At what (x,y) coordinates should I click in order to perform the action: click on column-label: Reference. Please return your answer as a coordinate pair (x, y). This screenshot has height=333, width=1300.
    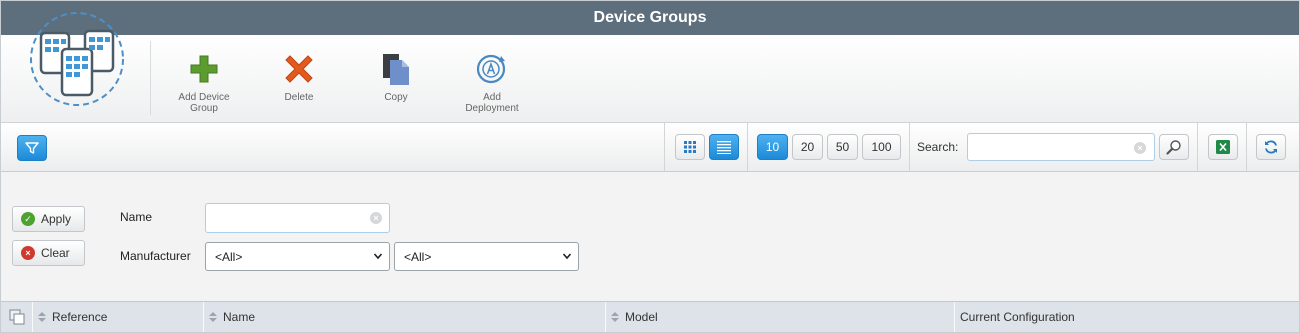
    Looking at the image, I should click on (80, 317).